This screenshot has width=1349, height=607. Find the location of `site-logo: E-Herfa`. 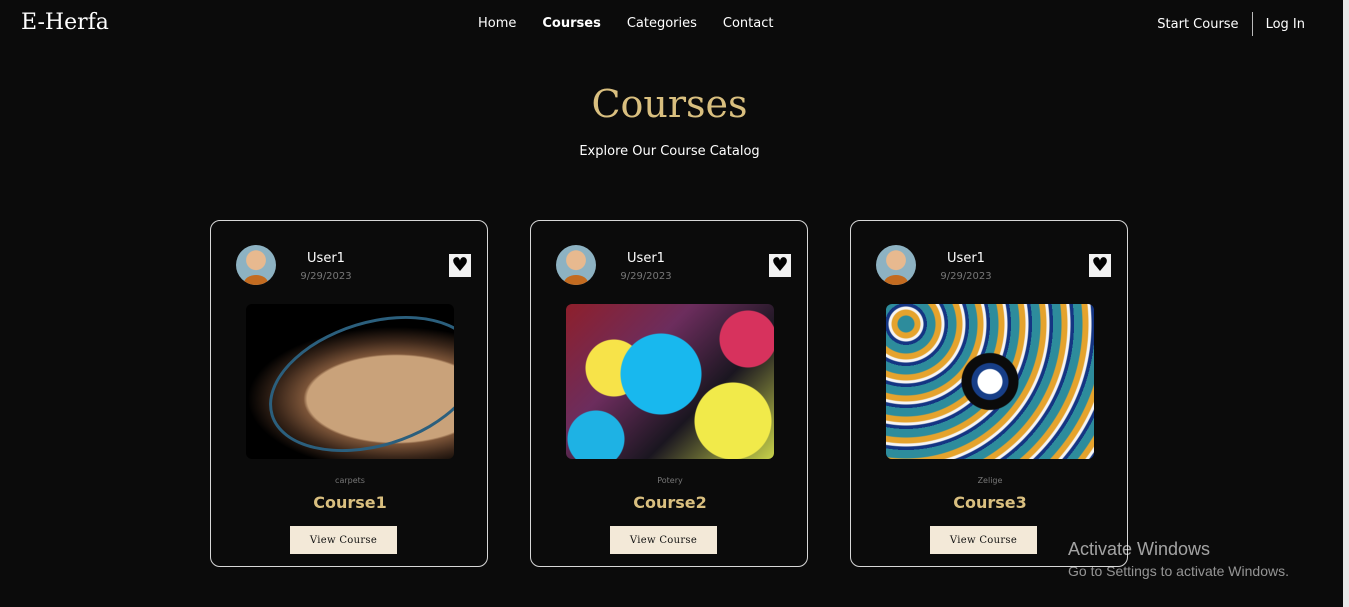

site-logo: E-Herfa is located at coordinates (65, 22).